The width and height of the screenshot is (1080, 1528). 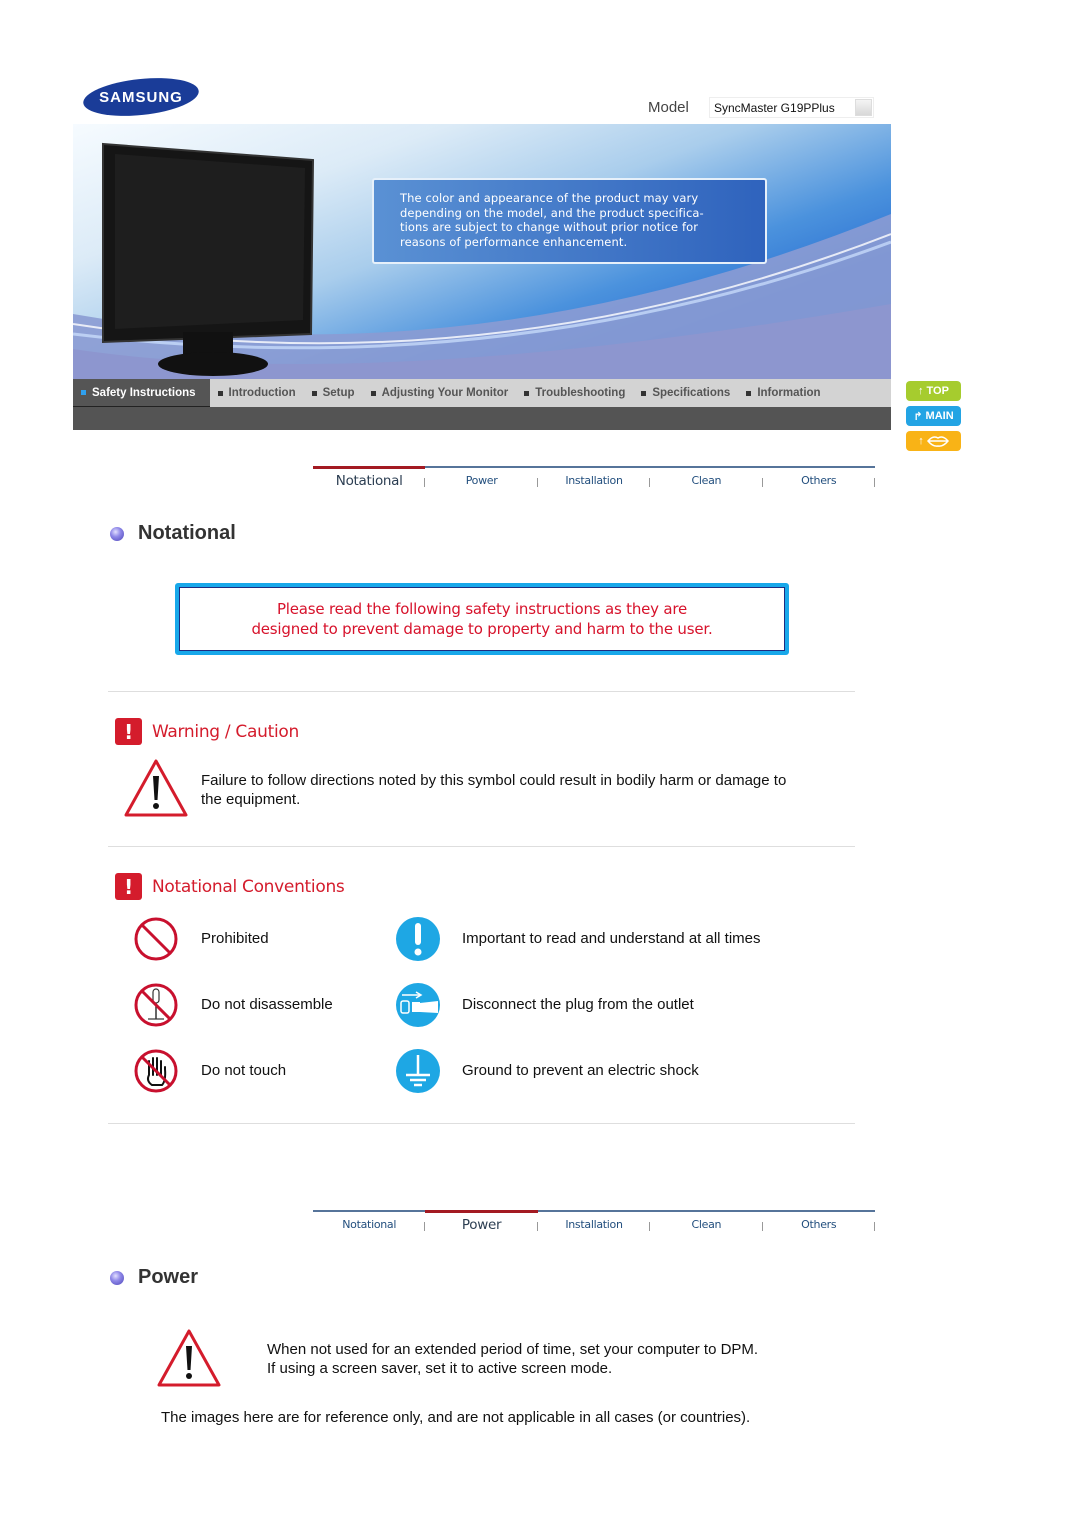 I want to click on ground-icon, so click(x=418, y=1071).